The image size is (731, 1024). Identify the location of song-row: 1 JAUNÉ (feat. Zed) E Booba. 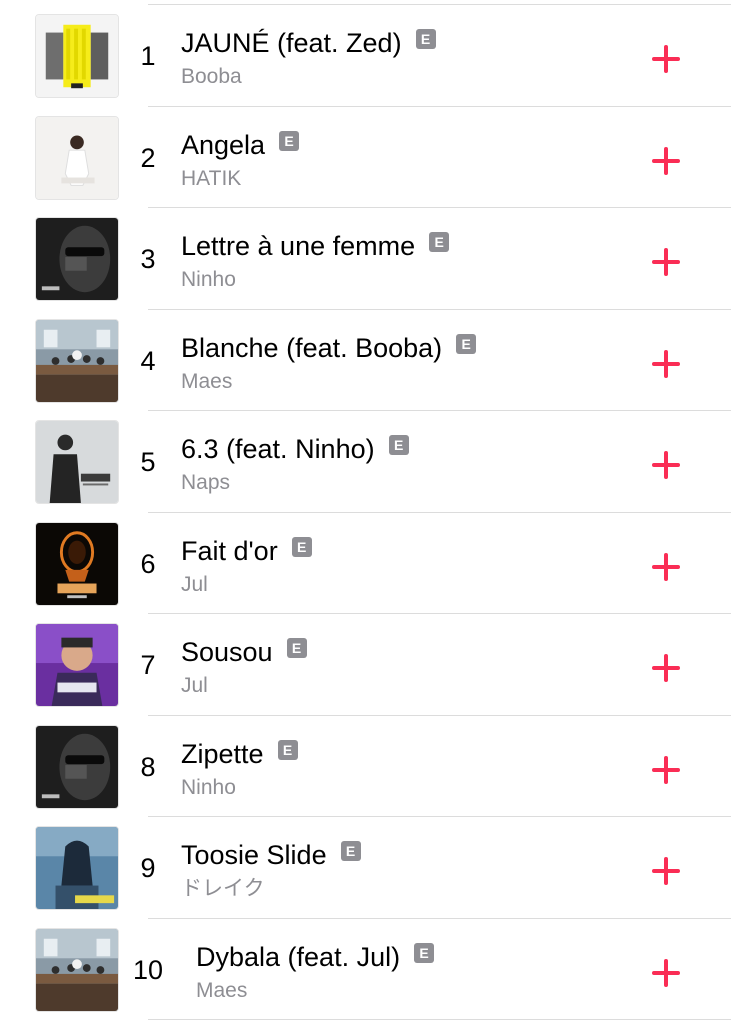
(365, 56).